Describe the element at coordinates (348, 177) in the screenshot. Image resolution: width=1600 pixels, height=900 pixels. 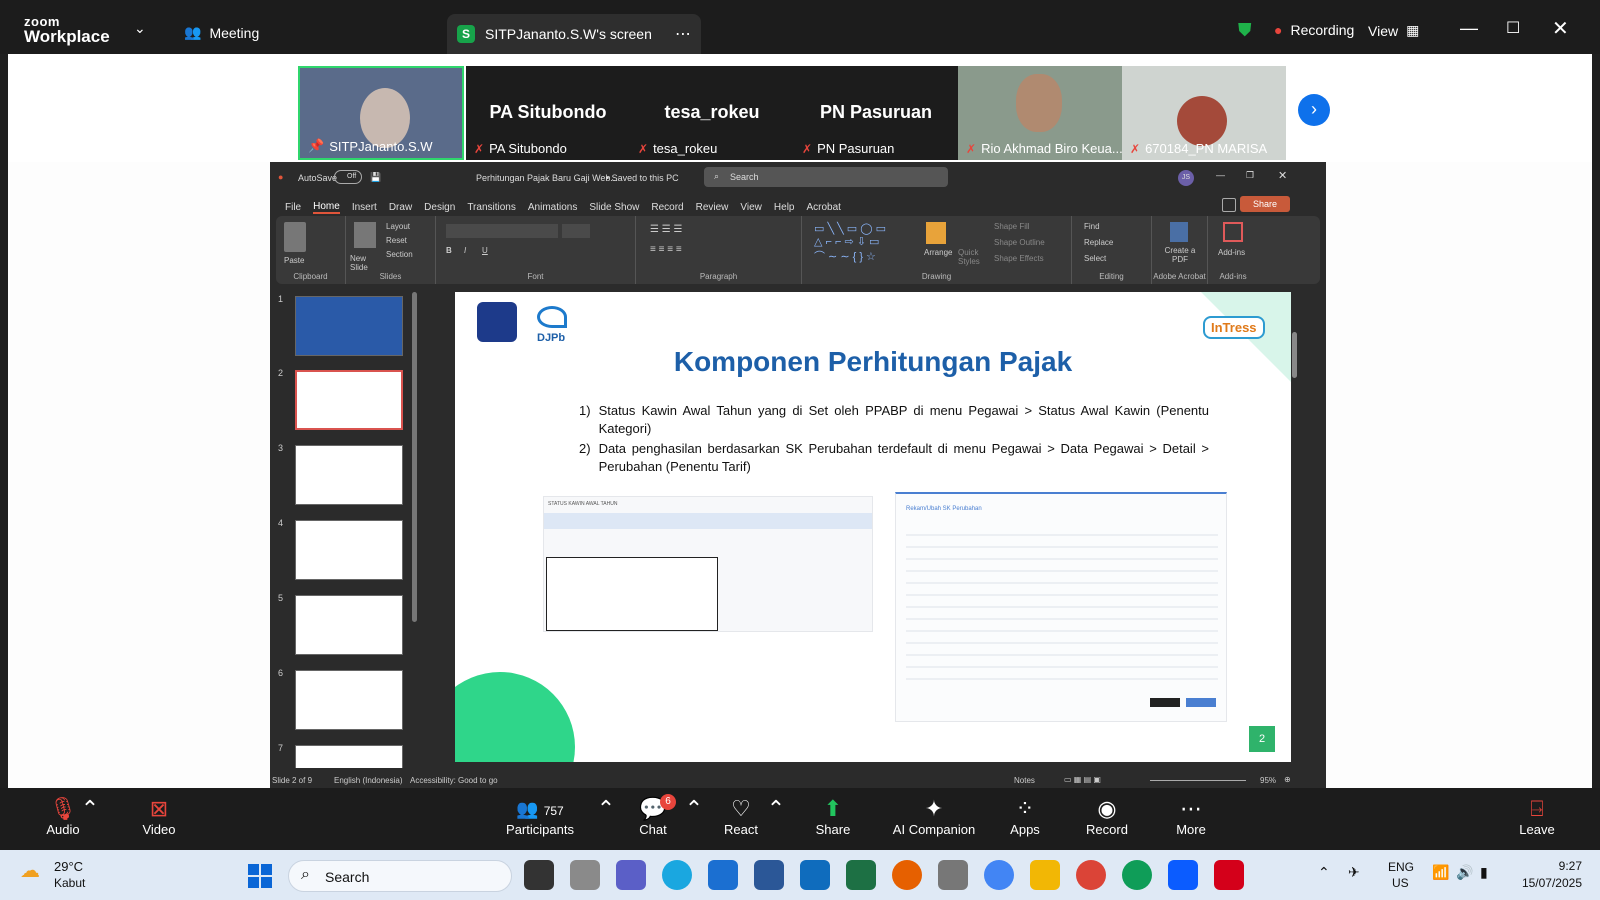
I see `autosave-toggle: Off` at that location.